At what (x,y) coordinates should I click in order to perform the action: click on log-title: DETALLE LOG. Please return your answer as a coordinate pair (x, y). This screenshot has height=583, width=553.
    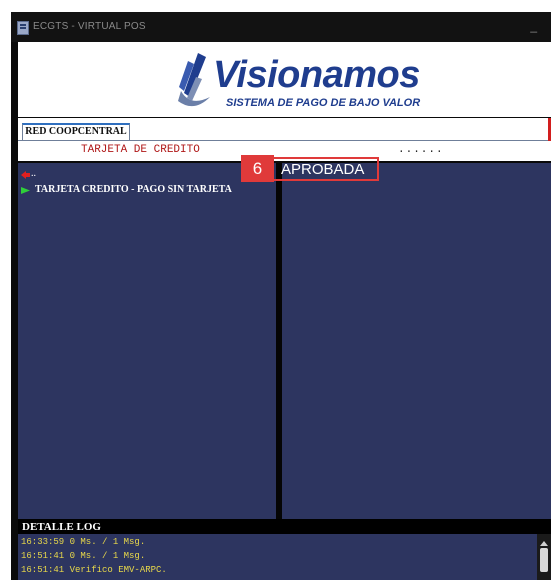
    Looking at the image, I should click on (61, 527).